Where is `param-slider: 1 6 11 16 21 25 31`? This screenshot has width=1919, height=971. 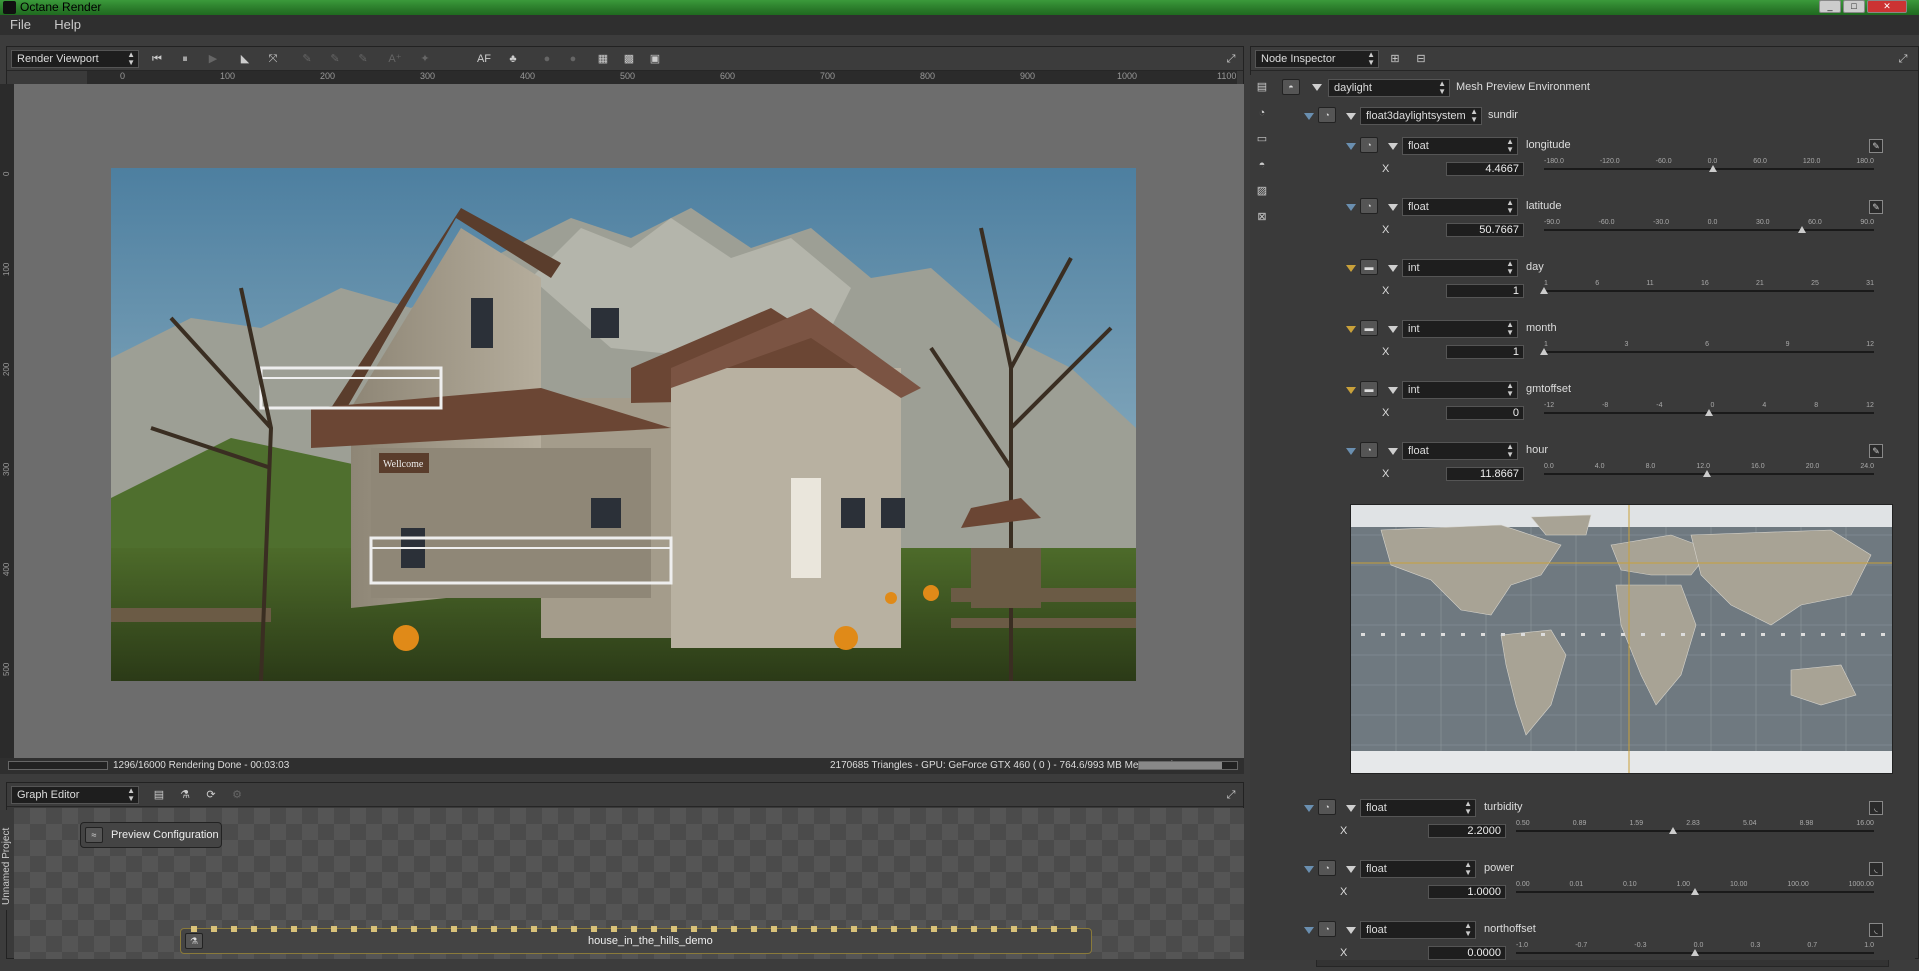 param-slider: 1 6 11 16 21 25 31 is located at coordinates (1707, 287).